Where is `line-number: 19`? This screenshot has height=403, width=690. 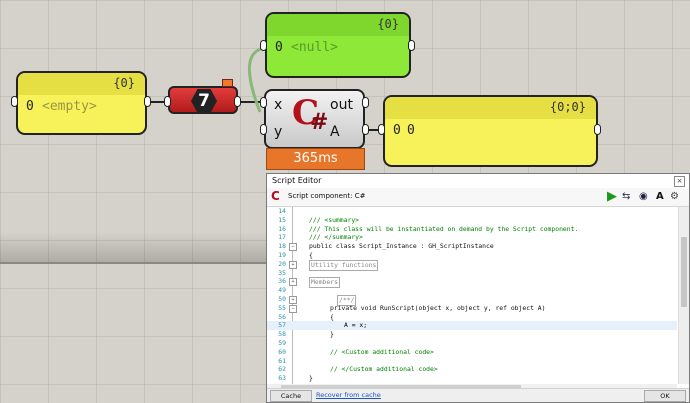 line-number: 19 is located at coordinates (282, 255).